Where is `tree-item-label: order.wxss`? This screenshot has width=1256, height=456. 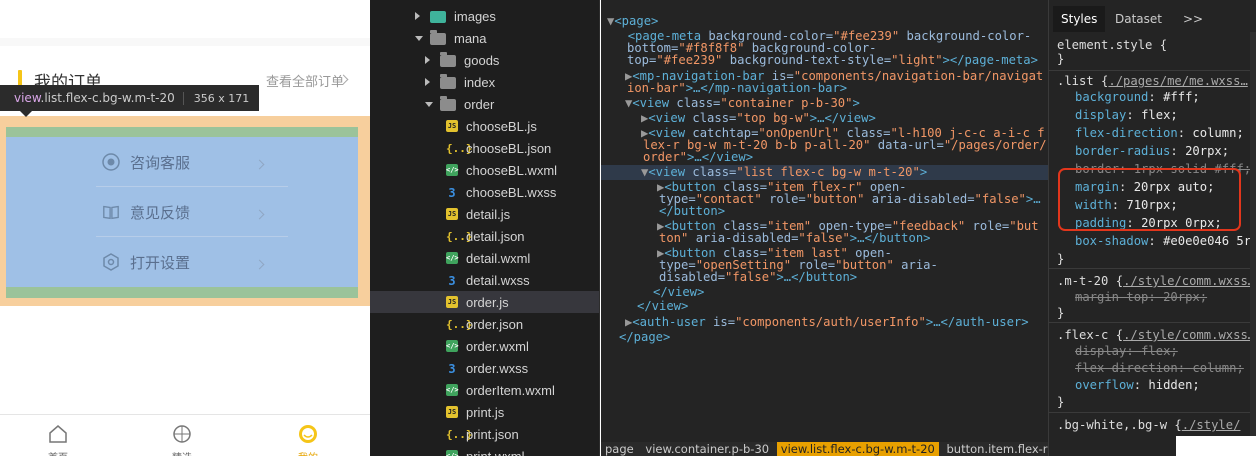 tree-item-label: order.wxss is located at coordinates (497, 368).